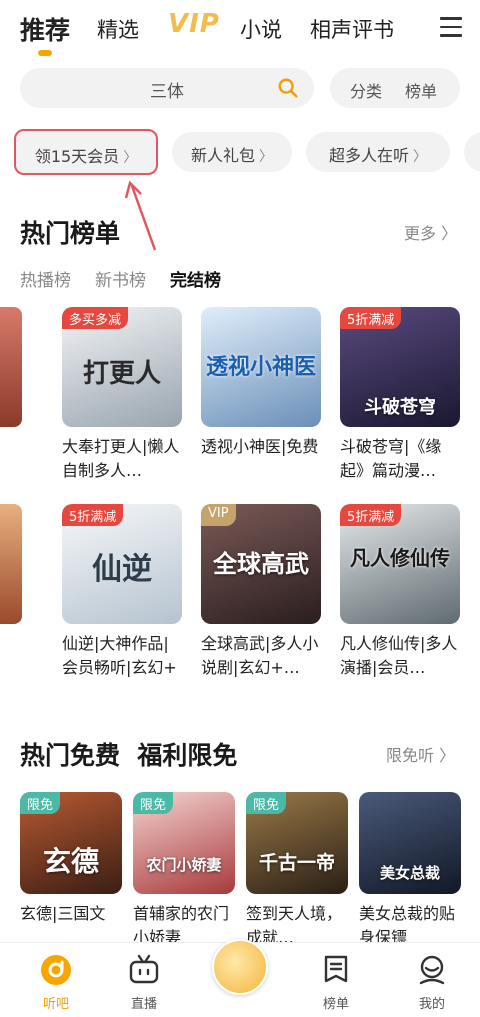  Describe the element at coordinates (395, 88) in the screenshot. I see `category-ranking-pill: 分类 榜单` at that location.